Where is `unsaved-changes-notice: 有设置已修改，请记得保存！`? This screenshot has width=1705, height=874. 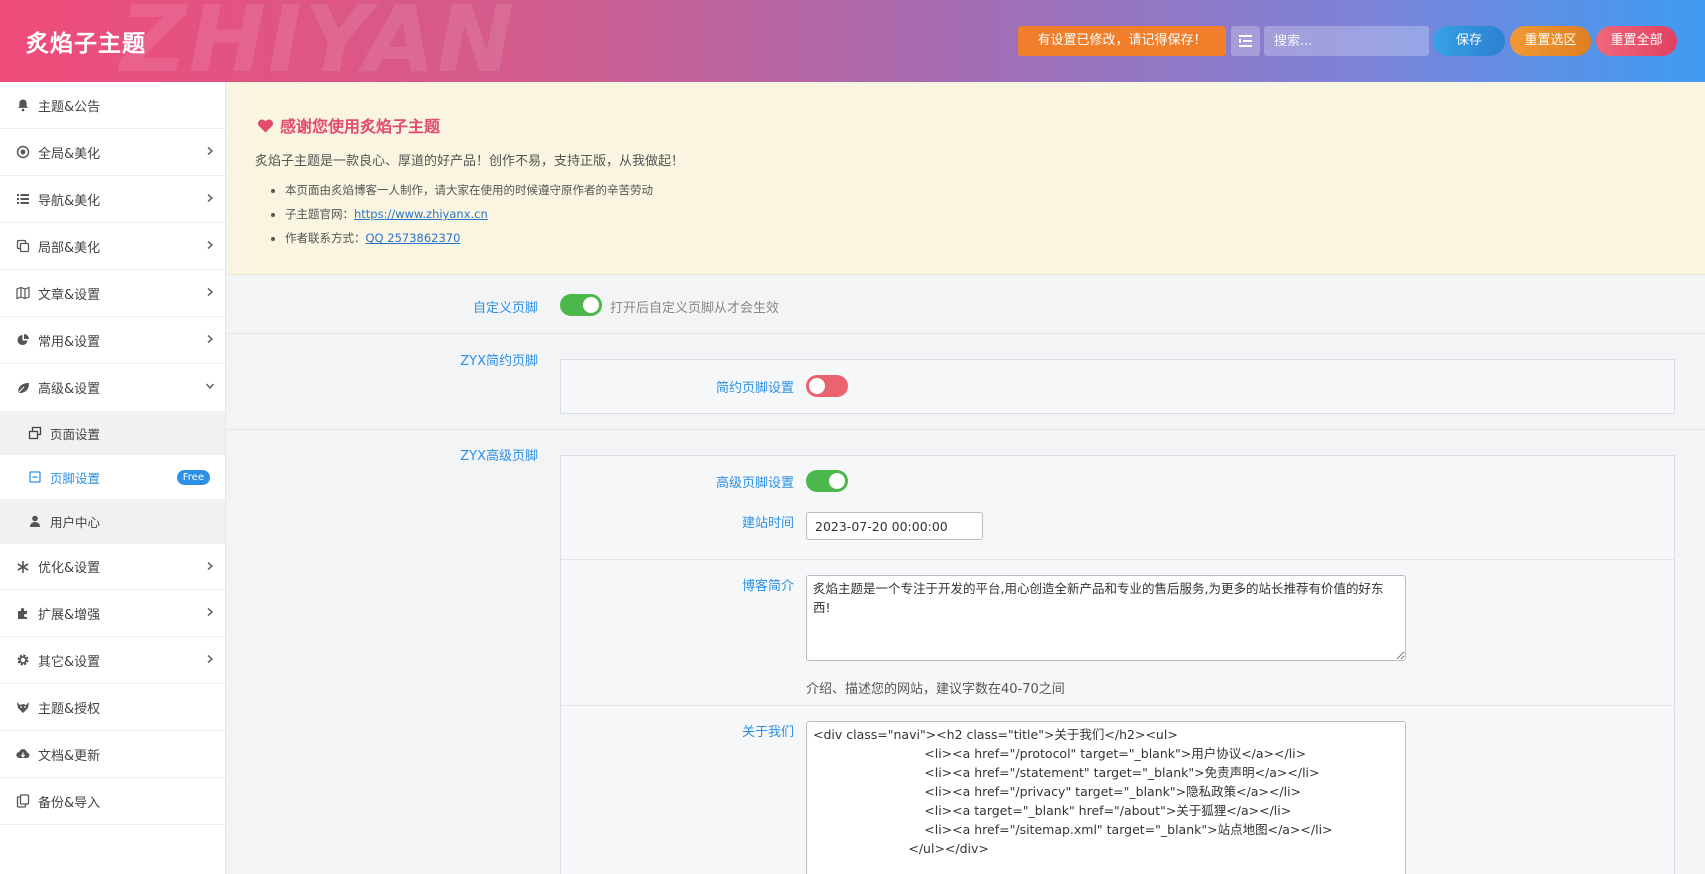 unsaved-changes-notice: 有设置已修改，请记得保存！ is located at coordinates (1122, 41).